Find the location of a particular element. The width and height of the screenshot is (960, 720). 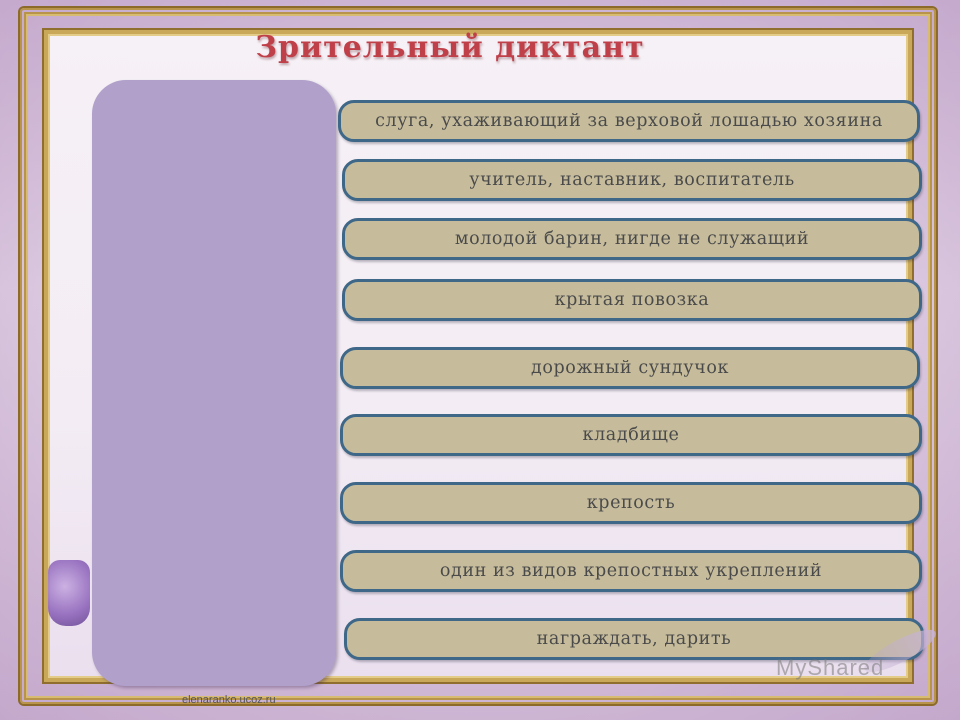

definition-item-4: крытая повозка is located at coordinates (632, 300).